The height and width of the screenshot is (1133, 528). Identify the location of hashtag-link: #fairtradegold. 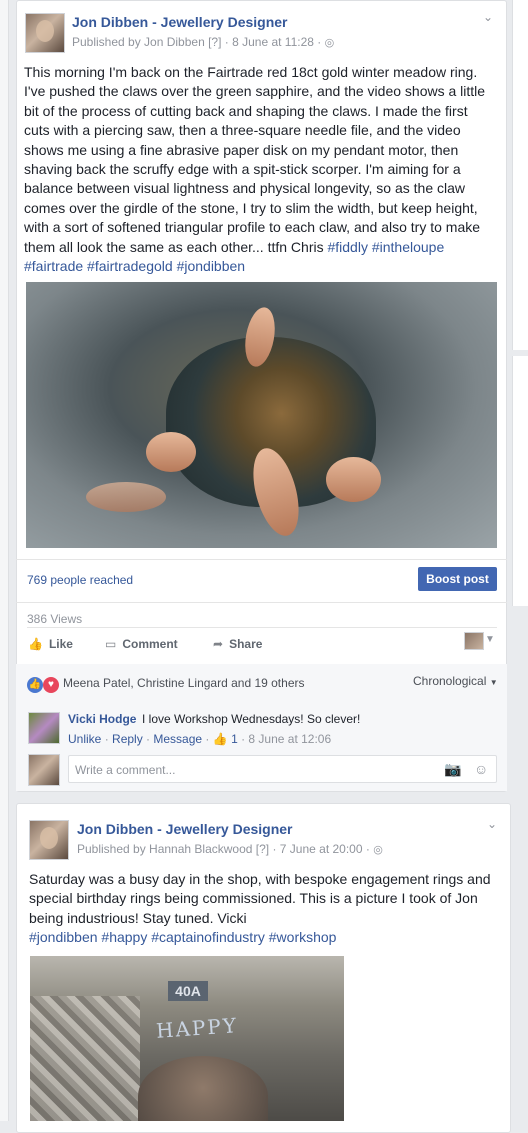
(130, 266).